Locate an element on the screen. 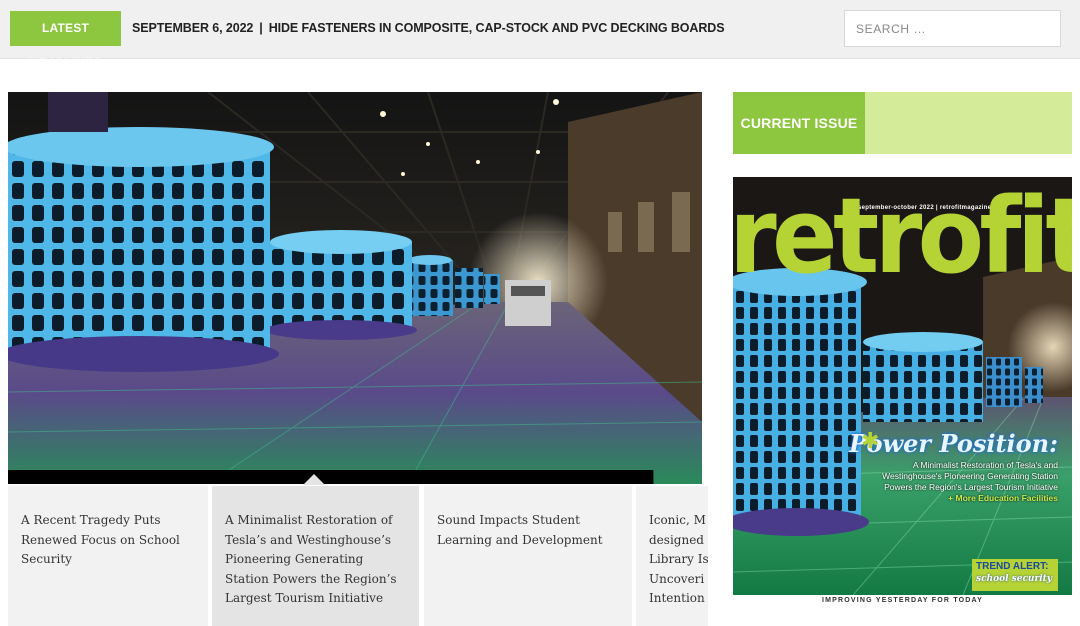 This screenshot has width=1080, height=626. cover-headline: Power Position: is located at coordinates (953, 443).